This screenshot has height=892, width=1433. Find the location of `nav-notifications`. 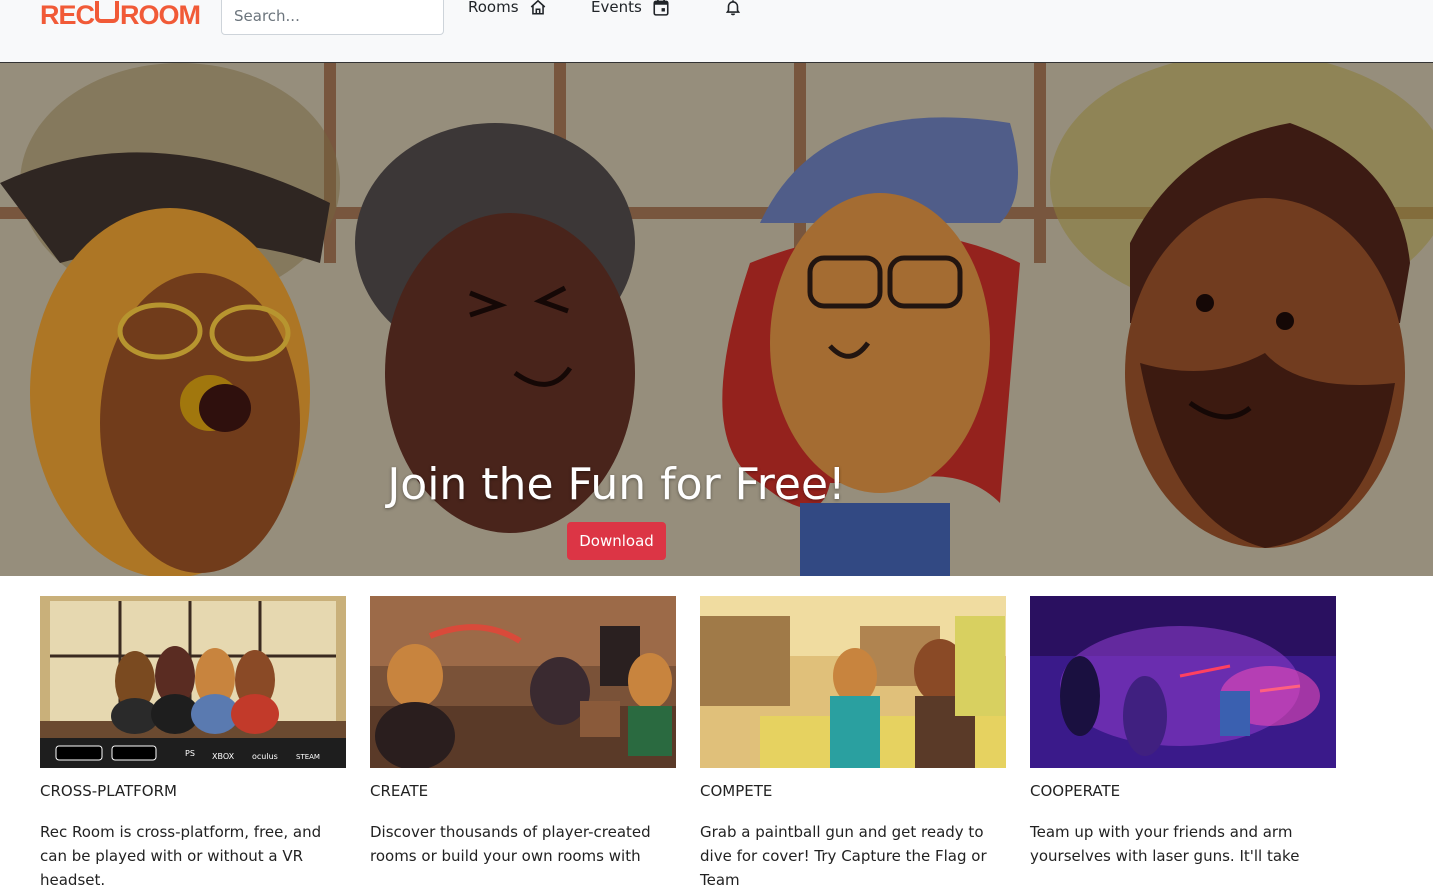

nav-notifications is located at coordinates (733, 8).